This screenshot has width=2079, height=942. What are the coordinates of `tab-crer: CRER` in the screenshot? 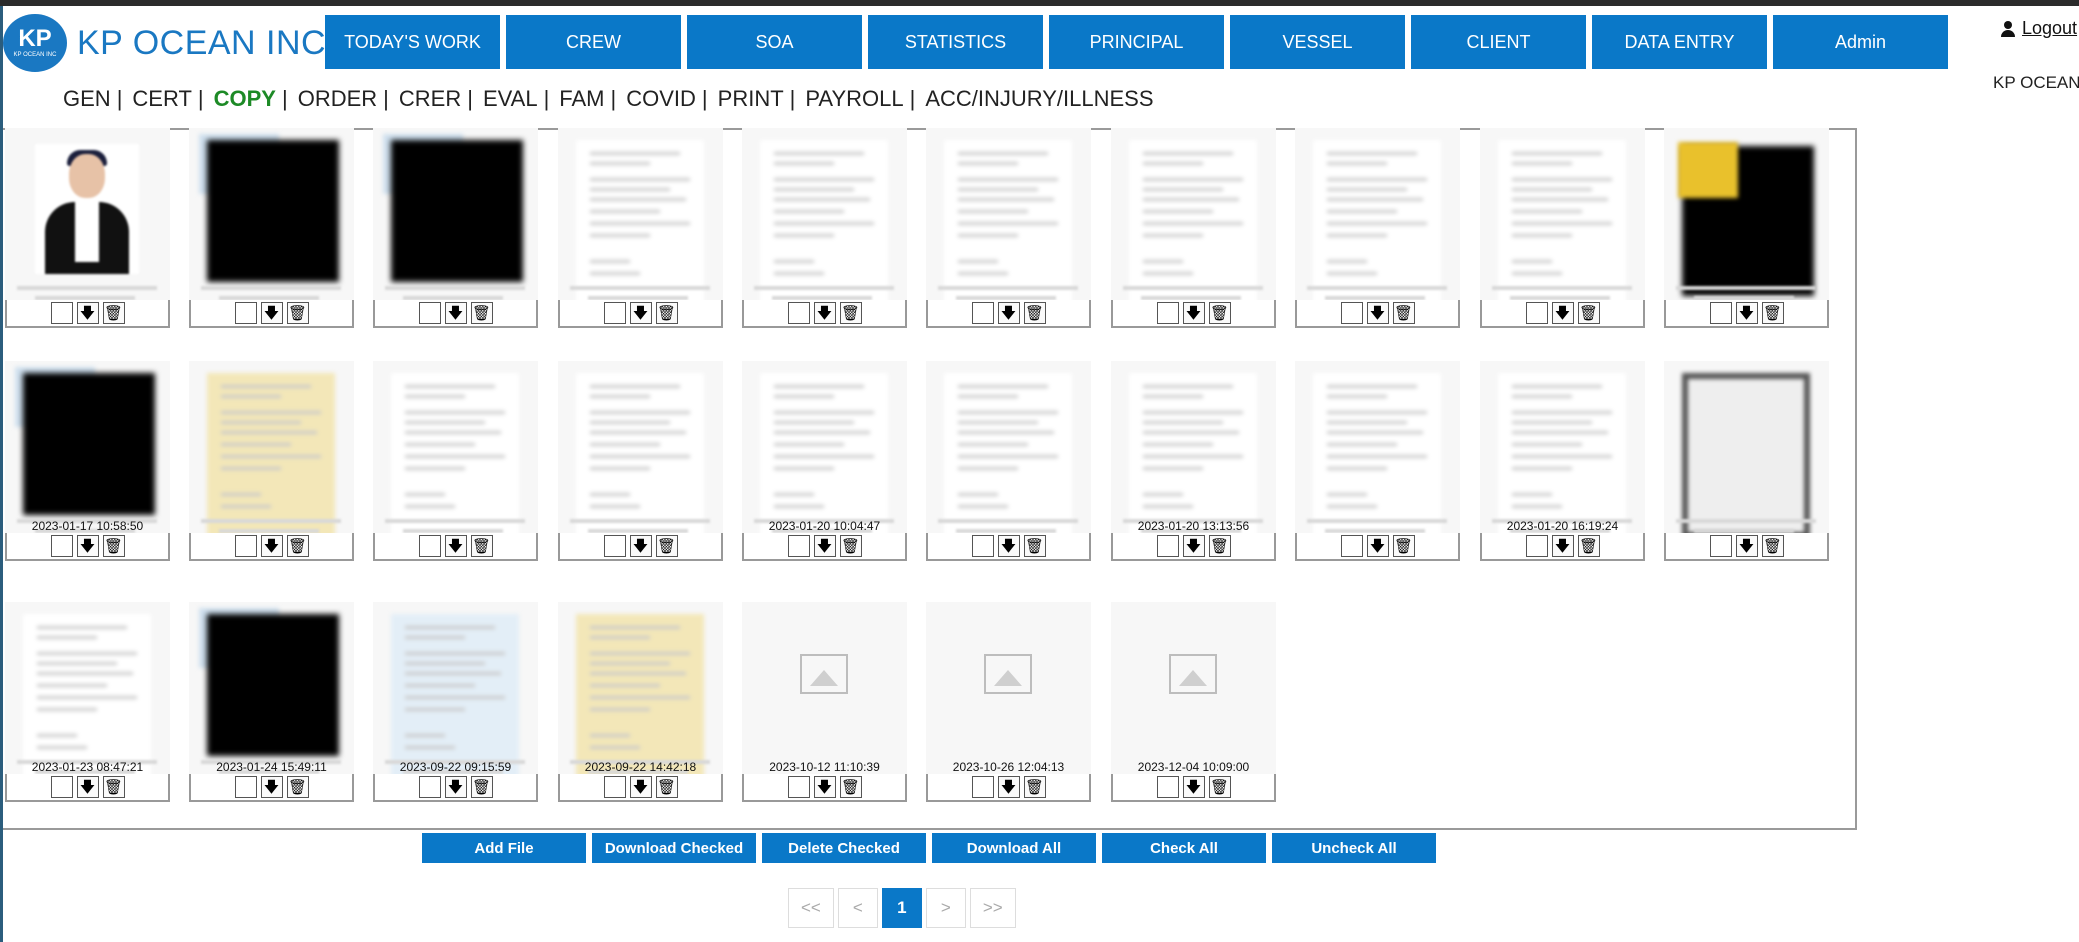 It's located at (430, 99).